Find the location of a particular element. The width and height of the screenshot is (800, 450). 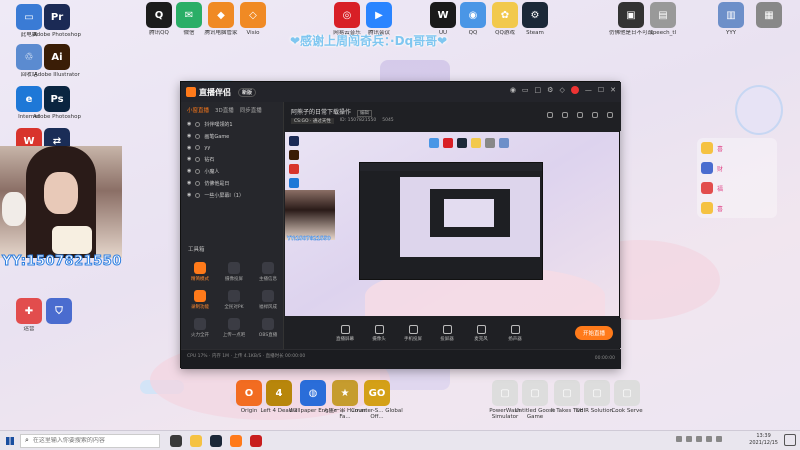

preview-webcam is located at coordinates (310, 215).